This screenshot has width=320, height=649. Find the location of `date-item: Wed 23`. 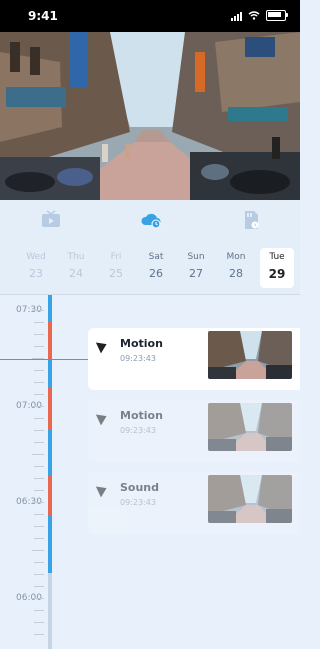

date-item: Wed 23 is located at coordinates (36, 268).